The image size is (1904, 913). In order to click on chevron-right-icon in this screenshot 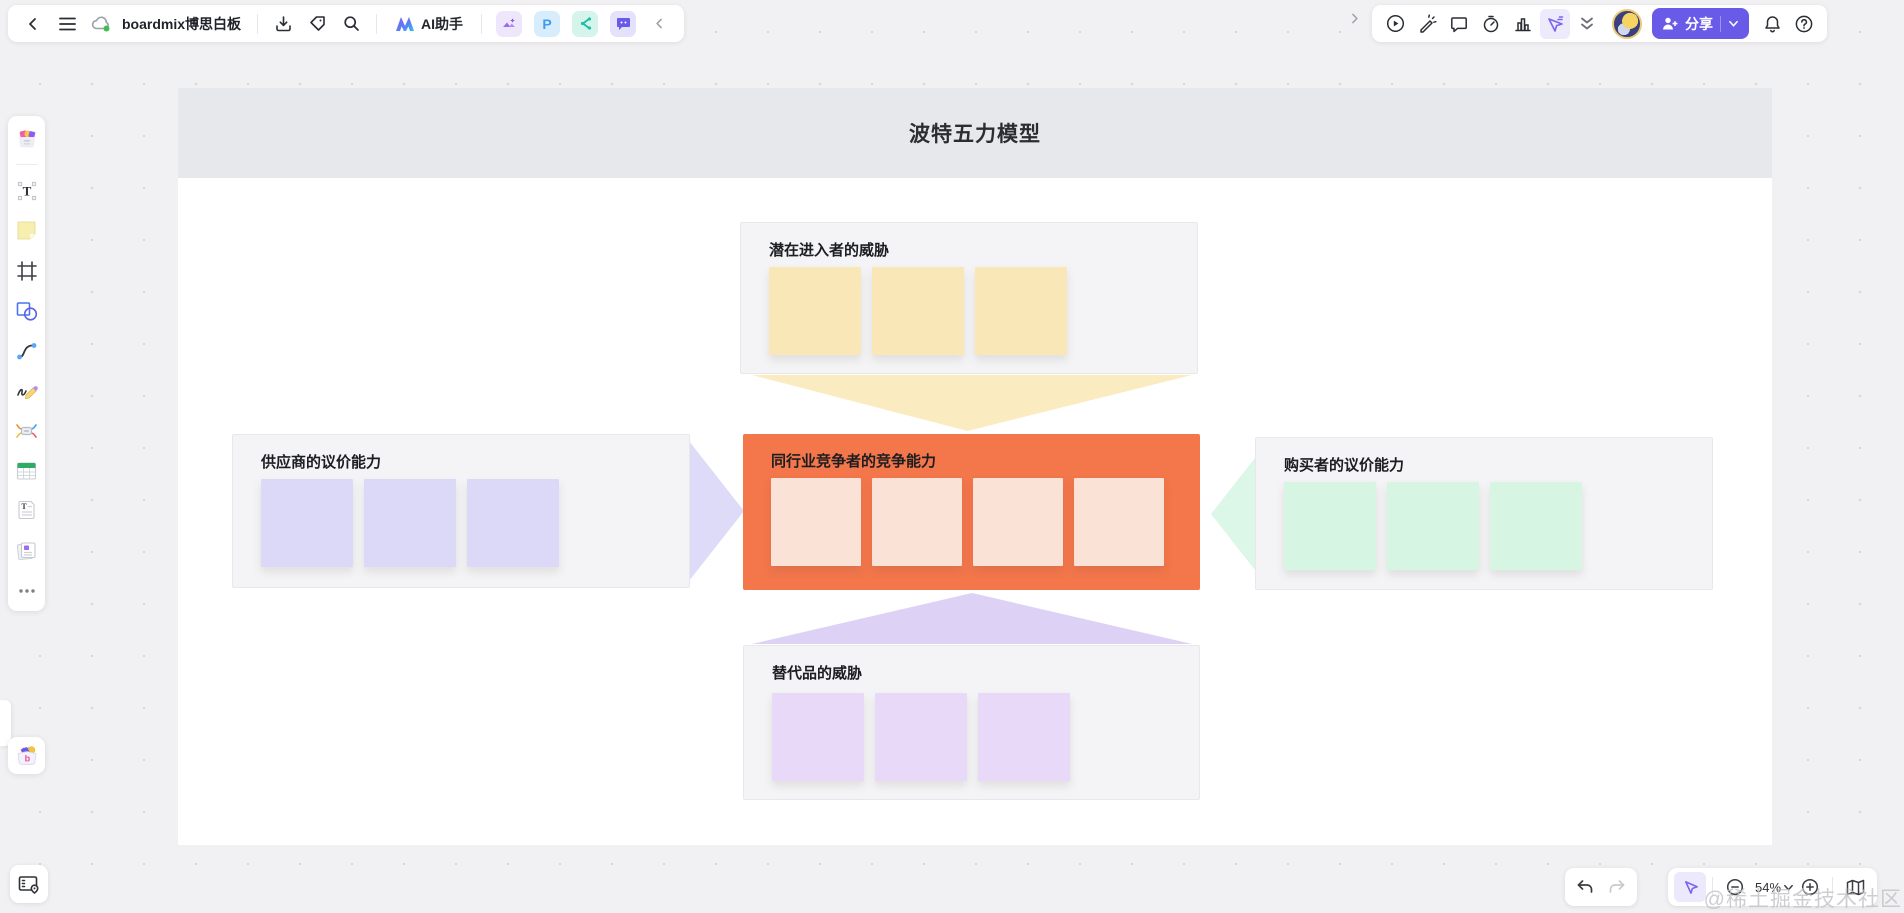, I will do `click(1355, 18)`.